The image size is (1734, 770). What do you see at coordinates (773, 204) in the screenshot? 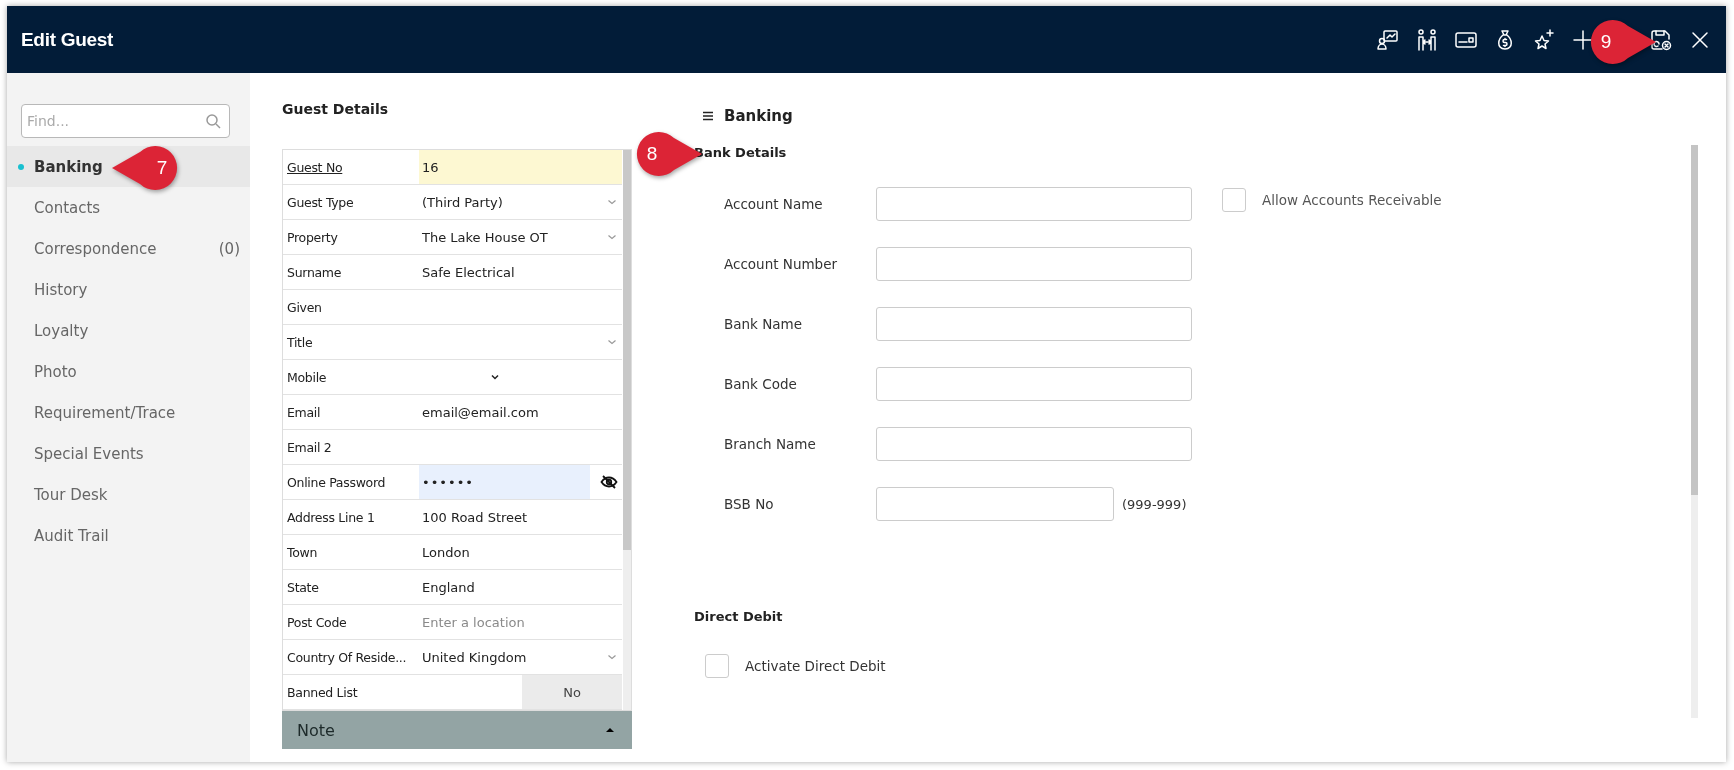
I see `field-label: Account Name` at bounding box center [773, 204].